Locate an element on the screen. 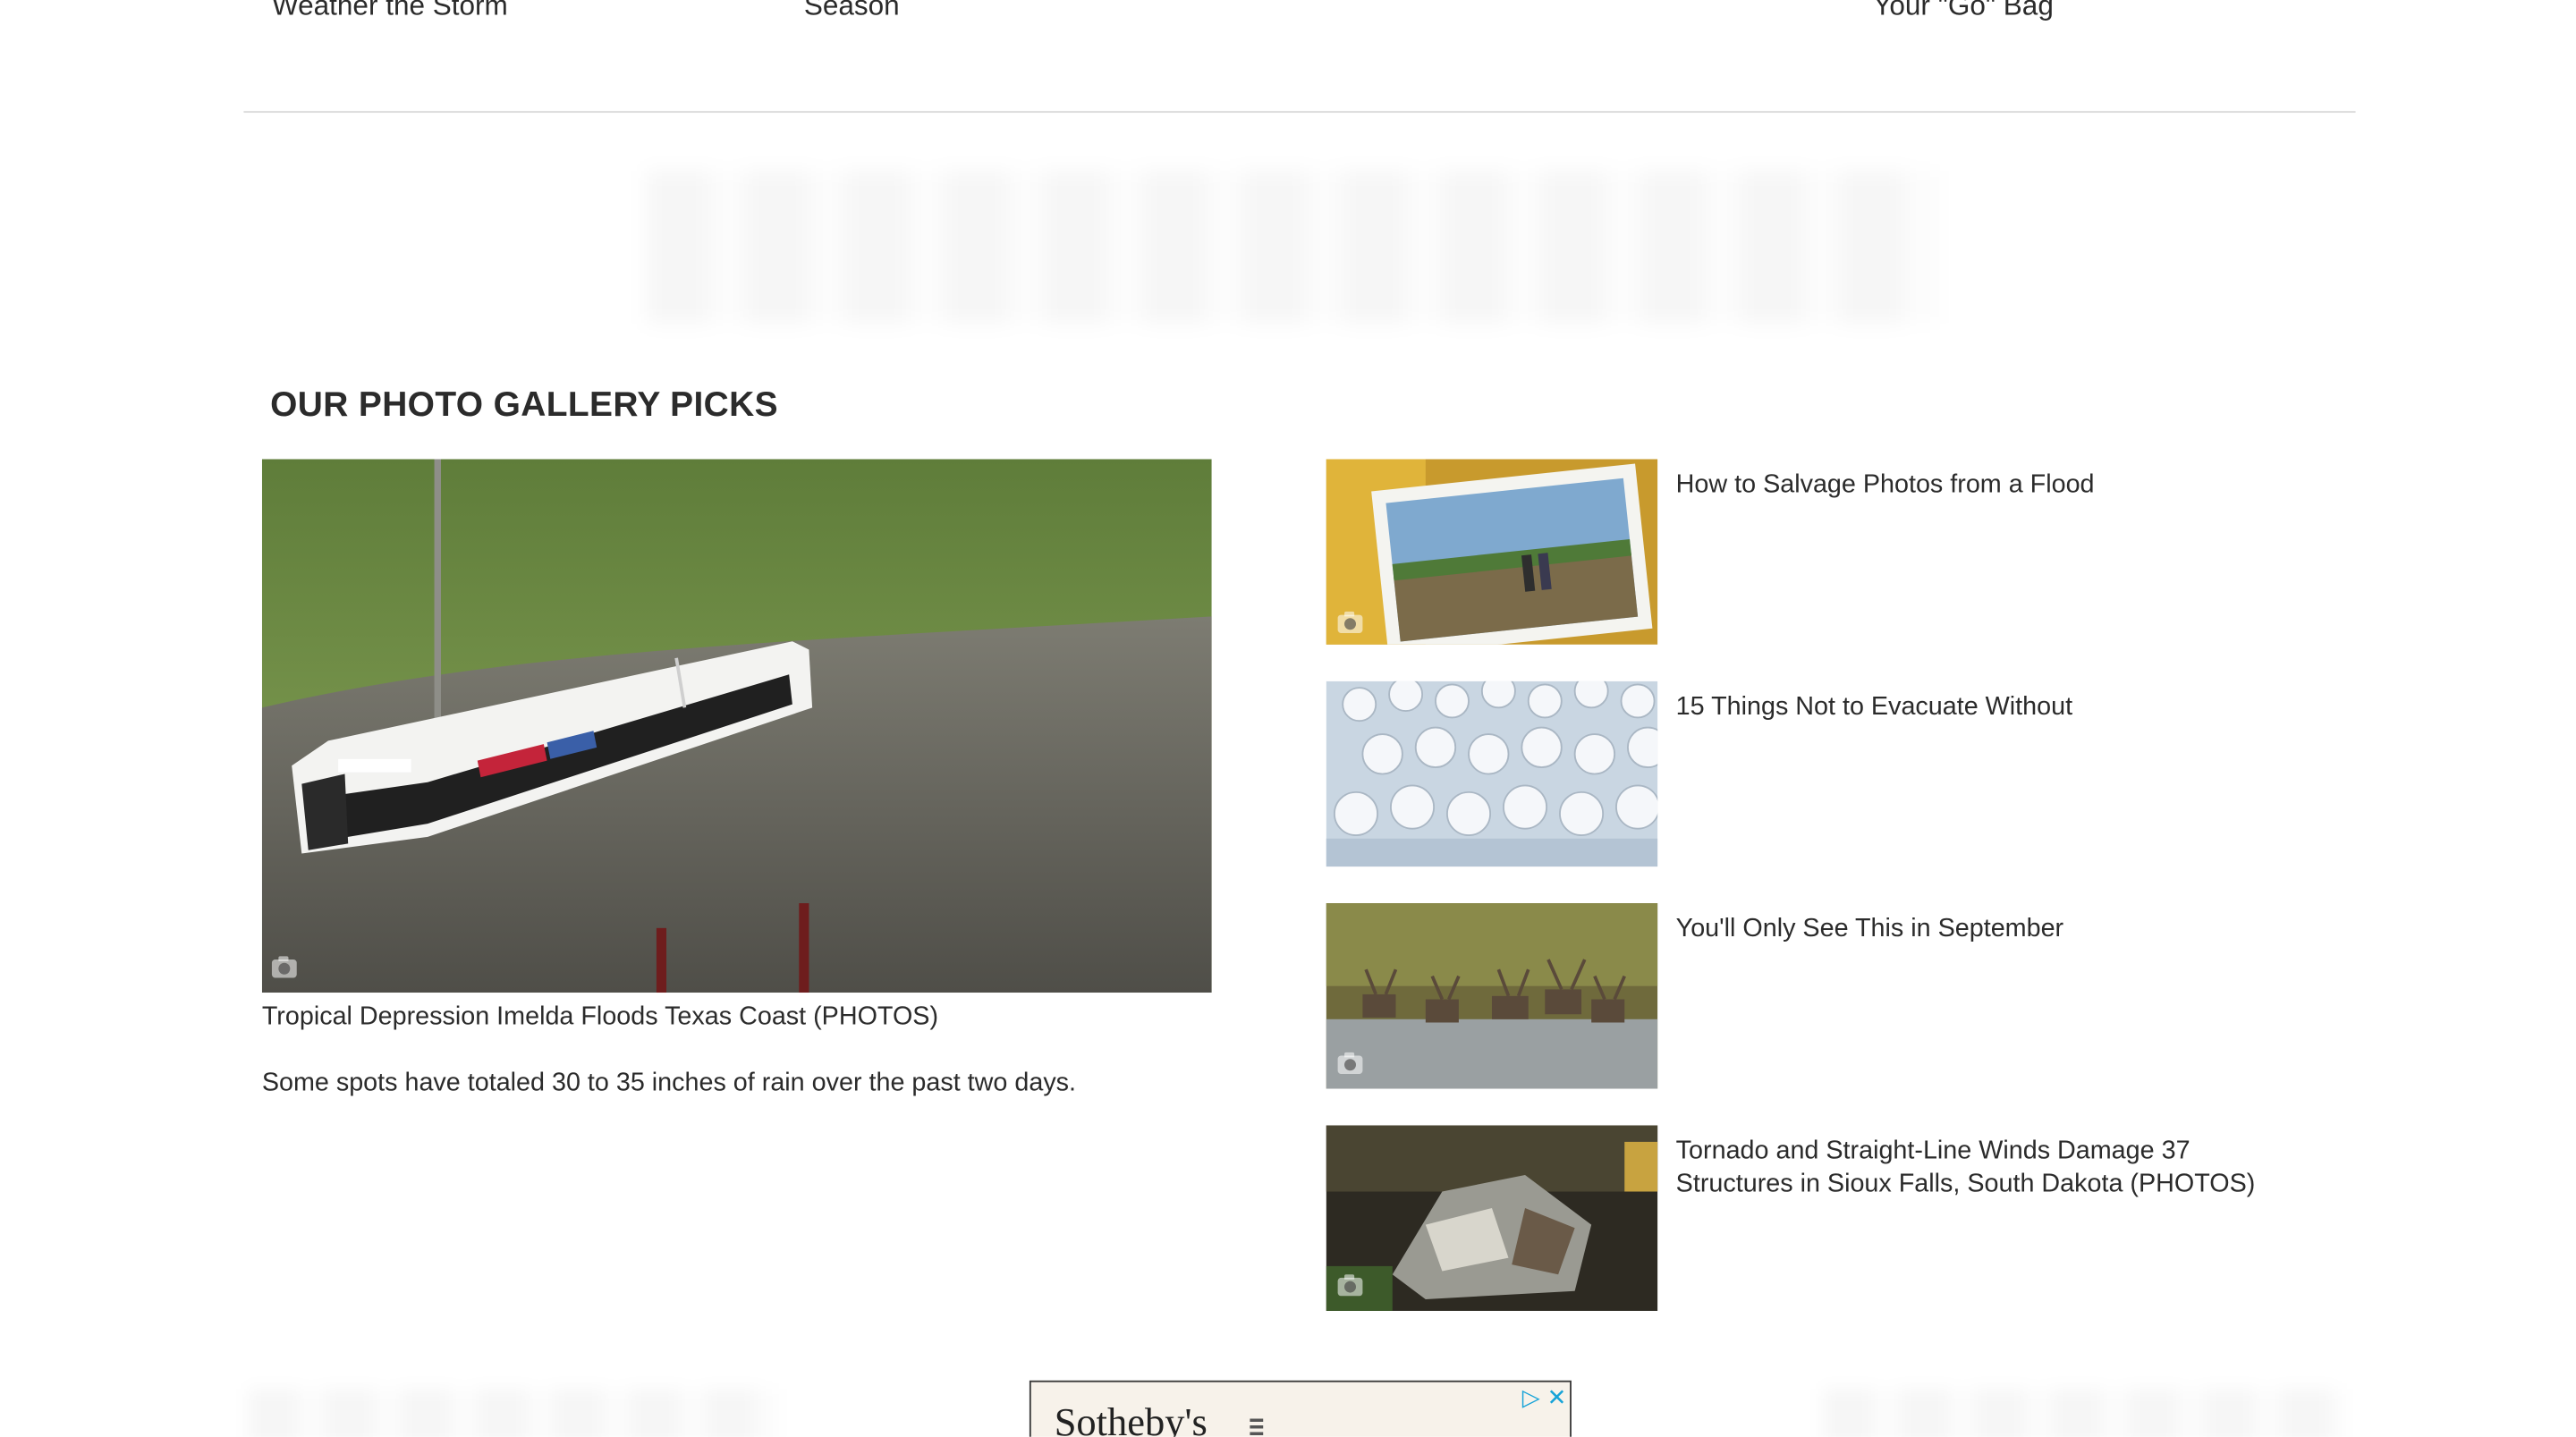 This screenshot has height=1437, width=2576. tornado-damage-thumbnail is located at coordinates (1492, 1218).